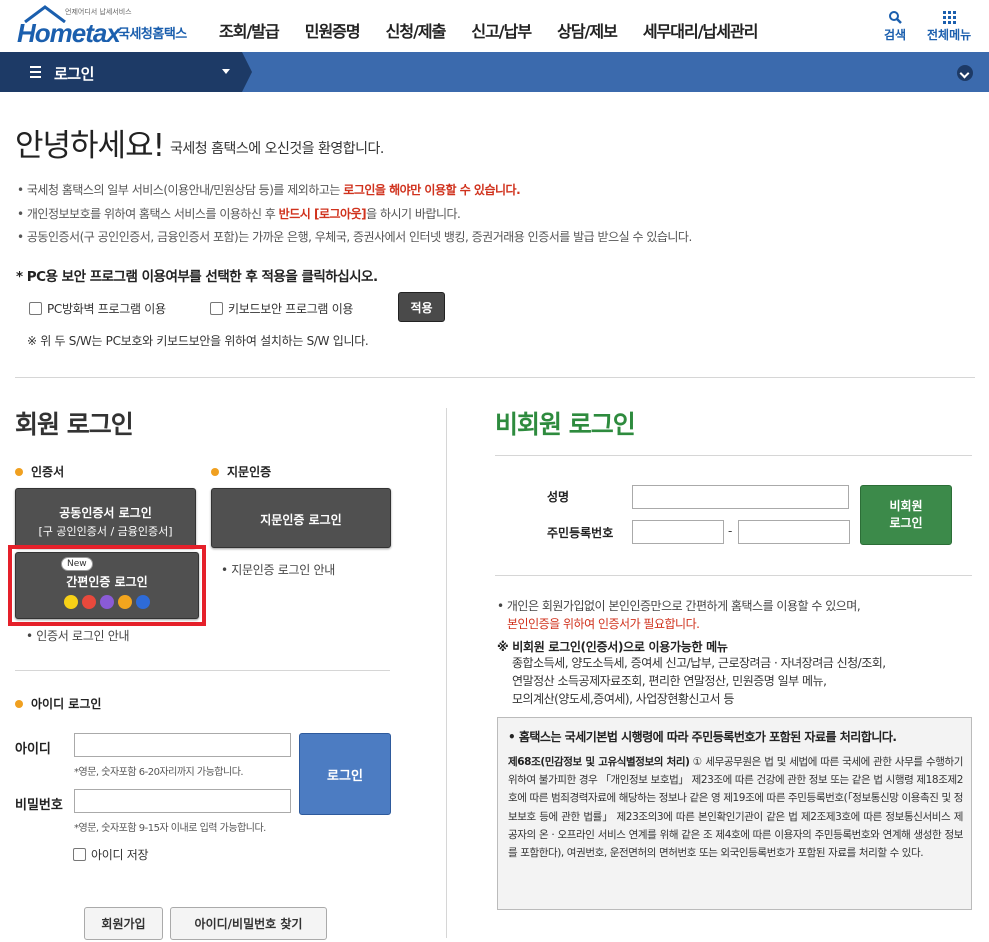 The height and width of the screenshot is (942, 989). I want to click on save-id-checkbox: 아이디 저장, so click(111, 854).